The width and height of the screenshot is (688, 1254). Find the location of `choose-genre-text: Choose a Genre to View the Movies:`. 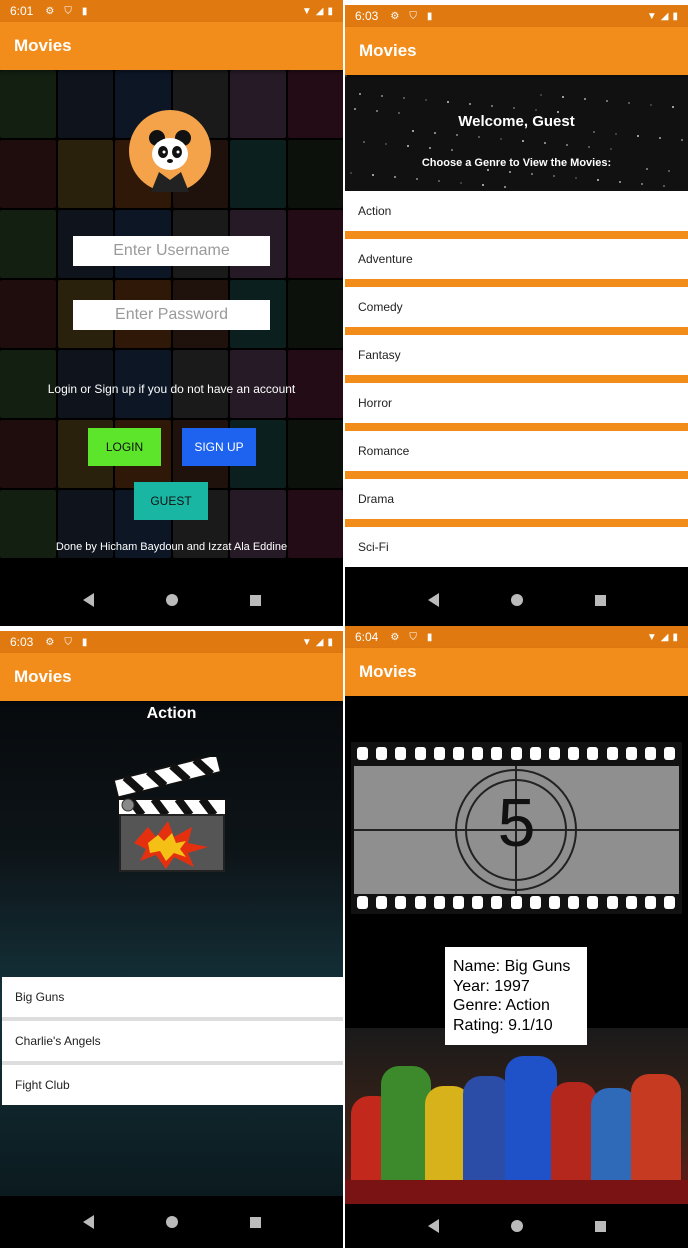

choose-genre-text: Choose a Genre to View the Movies: is located at coordinates (516, 163).